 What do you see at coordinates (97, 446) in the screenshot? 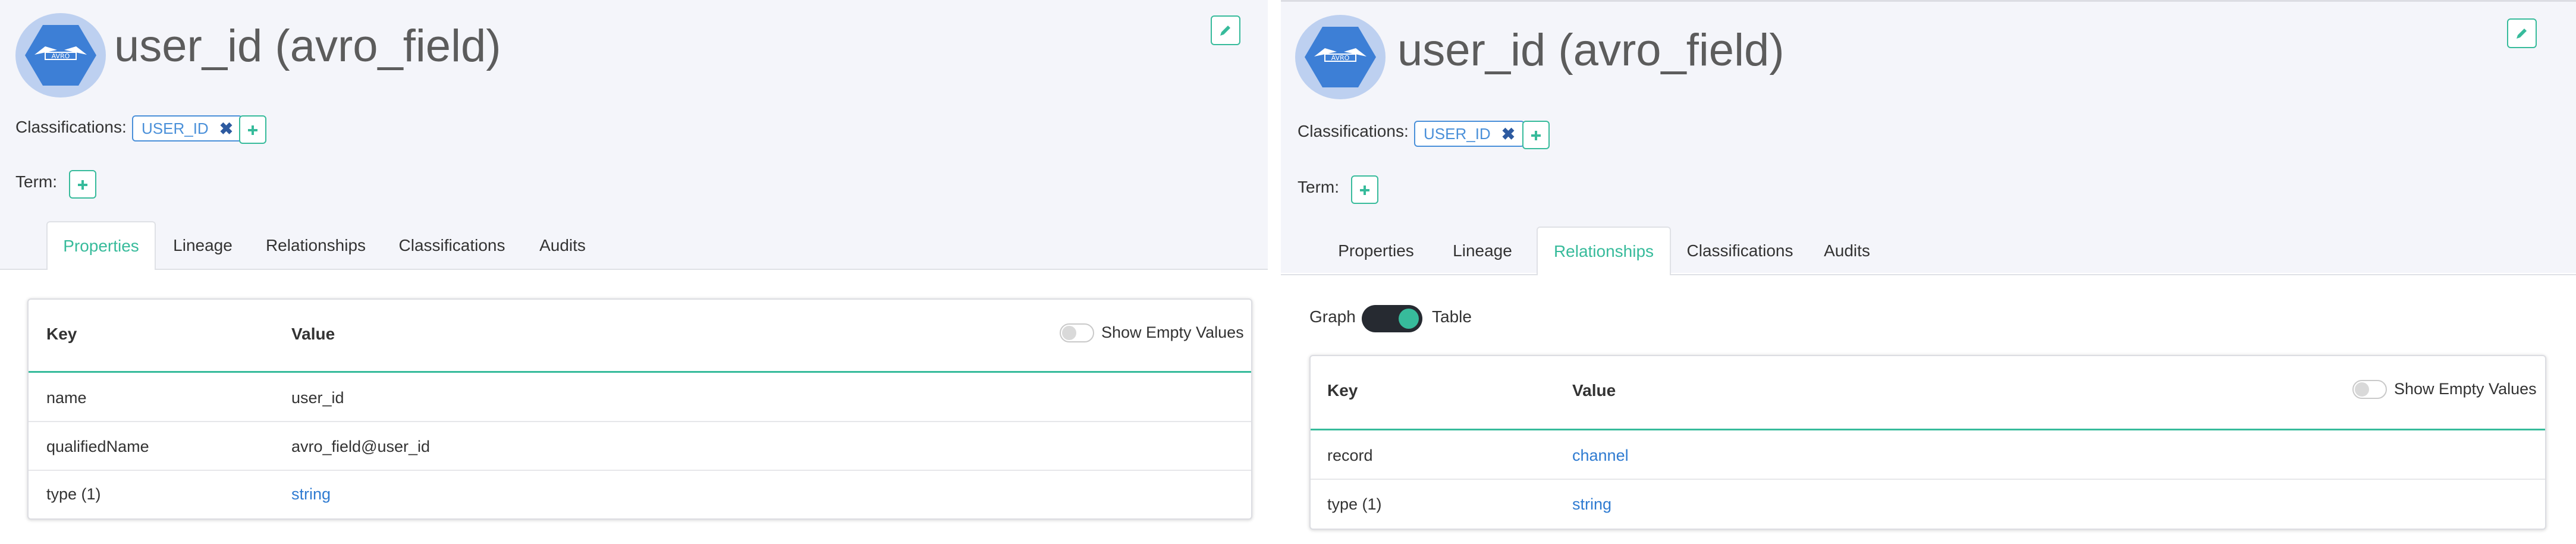
I see `row-key: qualifiedName` at bounding box center [97, 446].